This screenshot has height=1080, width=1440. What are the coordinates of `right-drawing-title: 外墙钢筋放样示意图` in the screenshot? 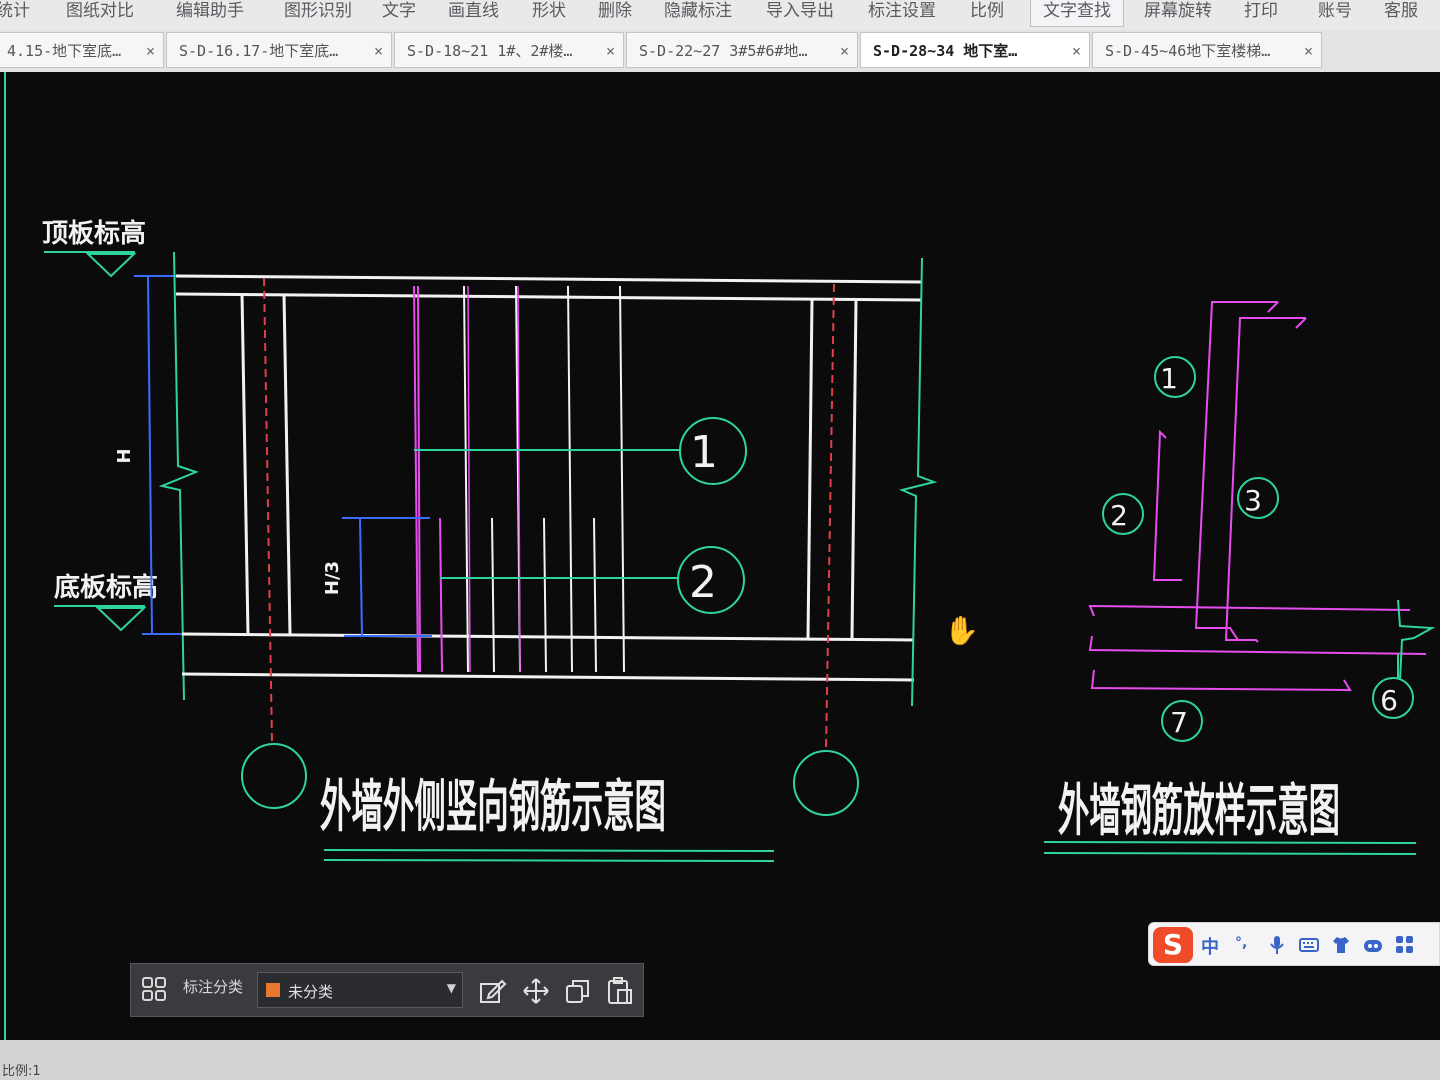 It's located at (1199, 811).